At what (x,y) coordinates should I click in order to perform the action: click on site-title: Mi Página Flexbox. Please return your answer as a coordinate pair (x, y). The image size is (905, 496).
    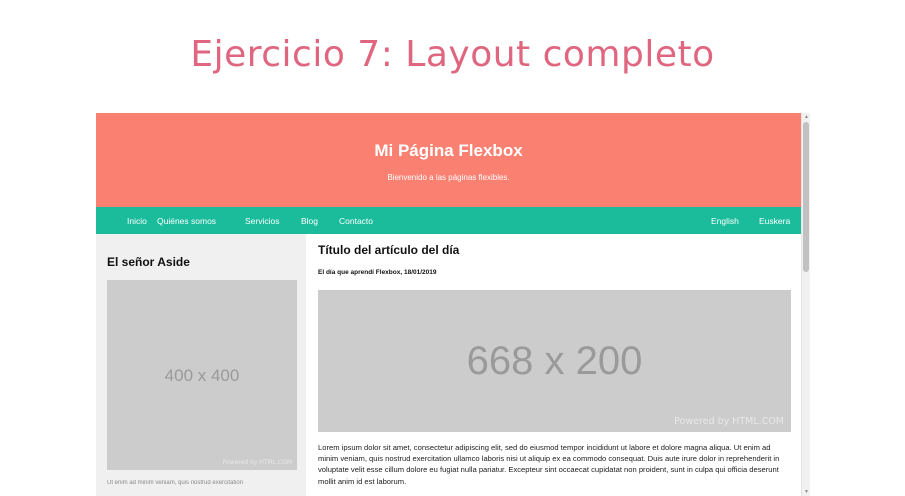
    Looking at the image, I should click on (448, 150).